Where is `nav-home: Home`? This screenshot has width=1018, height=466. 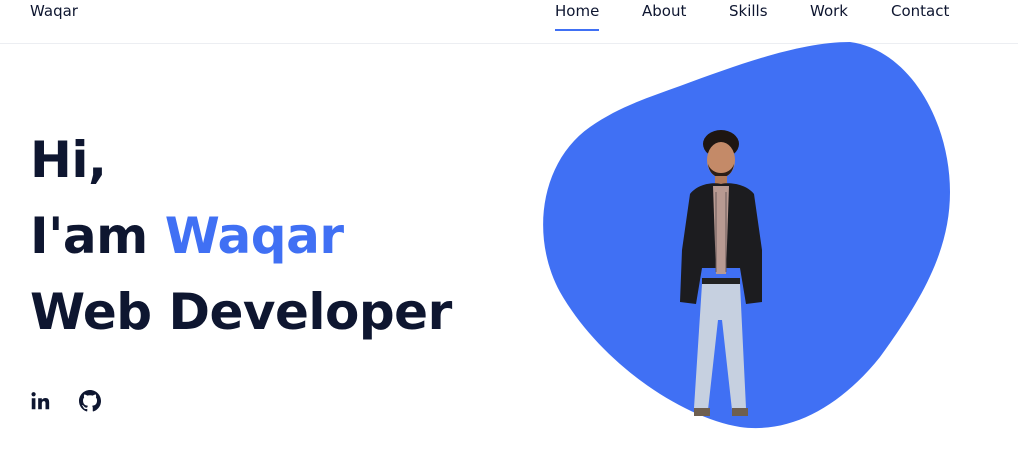
nav-home: Home is located at coordinates (577, 11).